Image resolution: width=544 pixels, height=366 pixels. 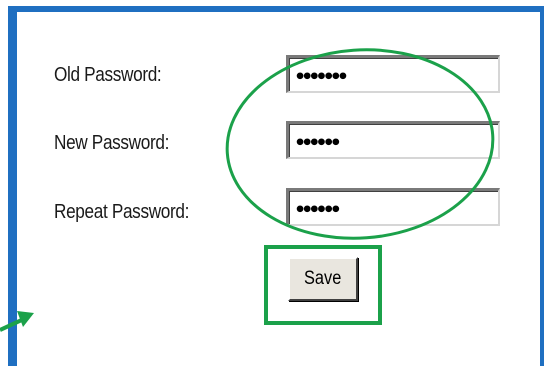 I want to click on repeat-password-mask: ••••••, so click(x=318, y=210).